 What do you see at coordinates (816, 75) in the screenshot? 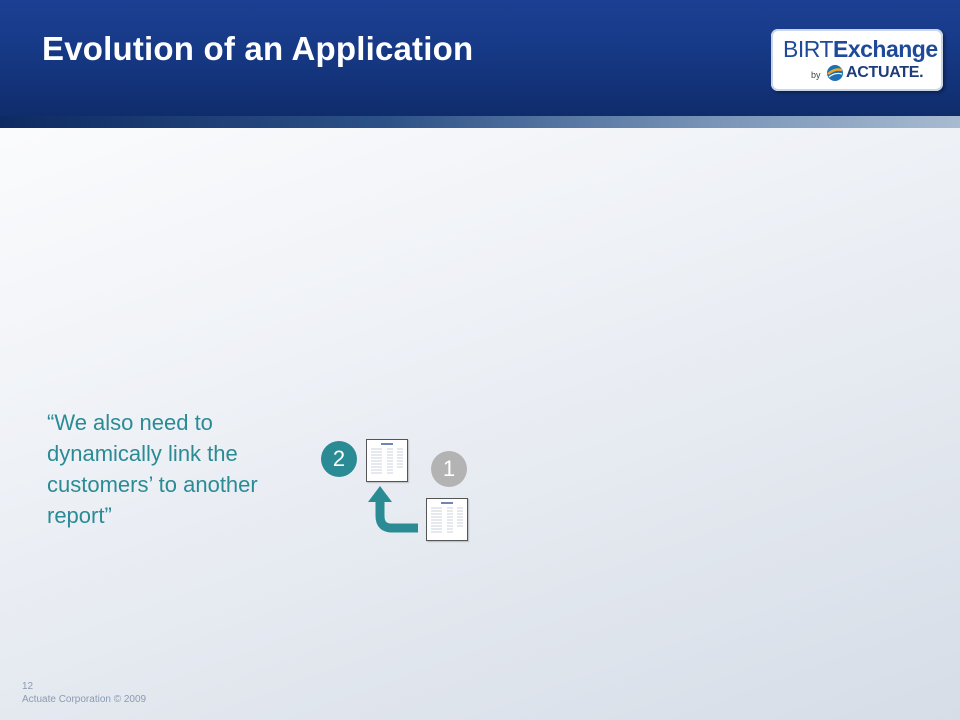
I see `logo-by-text: by` at bounding box center [816, 75].